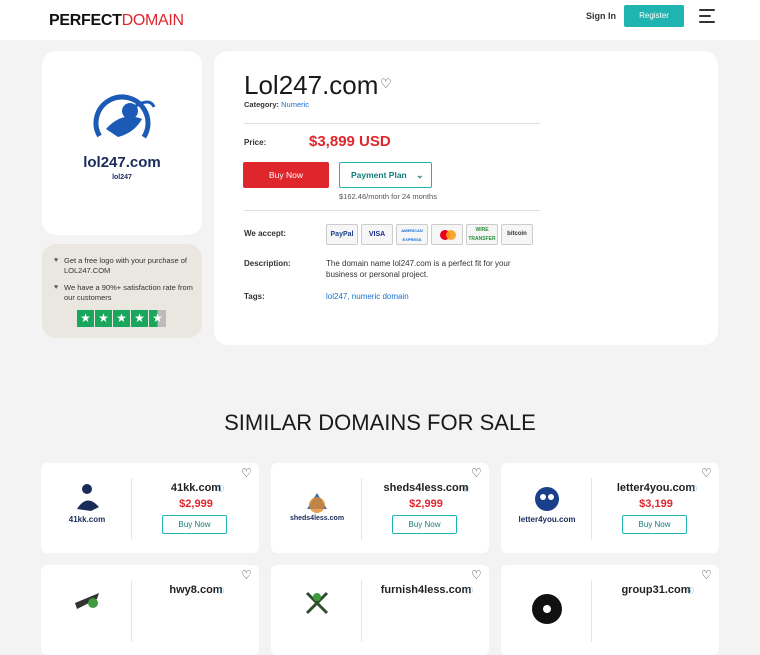  Describe the element at coordinates (482, 234) in the screenshot. I see `wire-transfer-icon: WIRE TRANSFER` at that location.